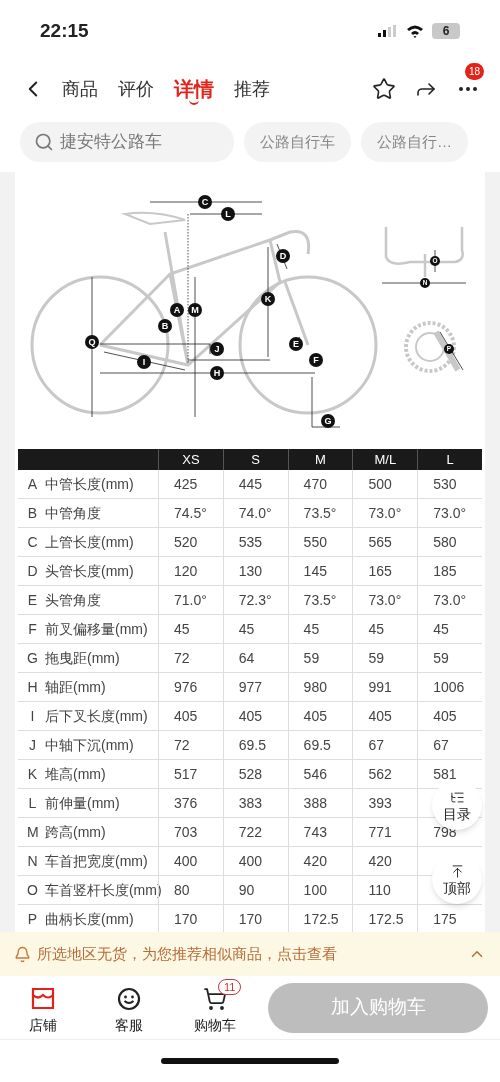 This screenshot has height=1082, width=500. Describe the element at coordinates (64, 30) in the screenshot. I see `status-time: 22:15` at that location.